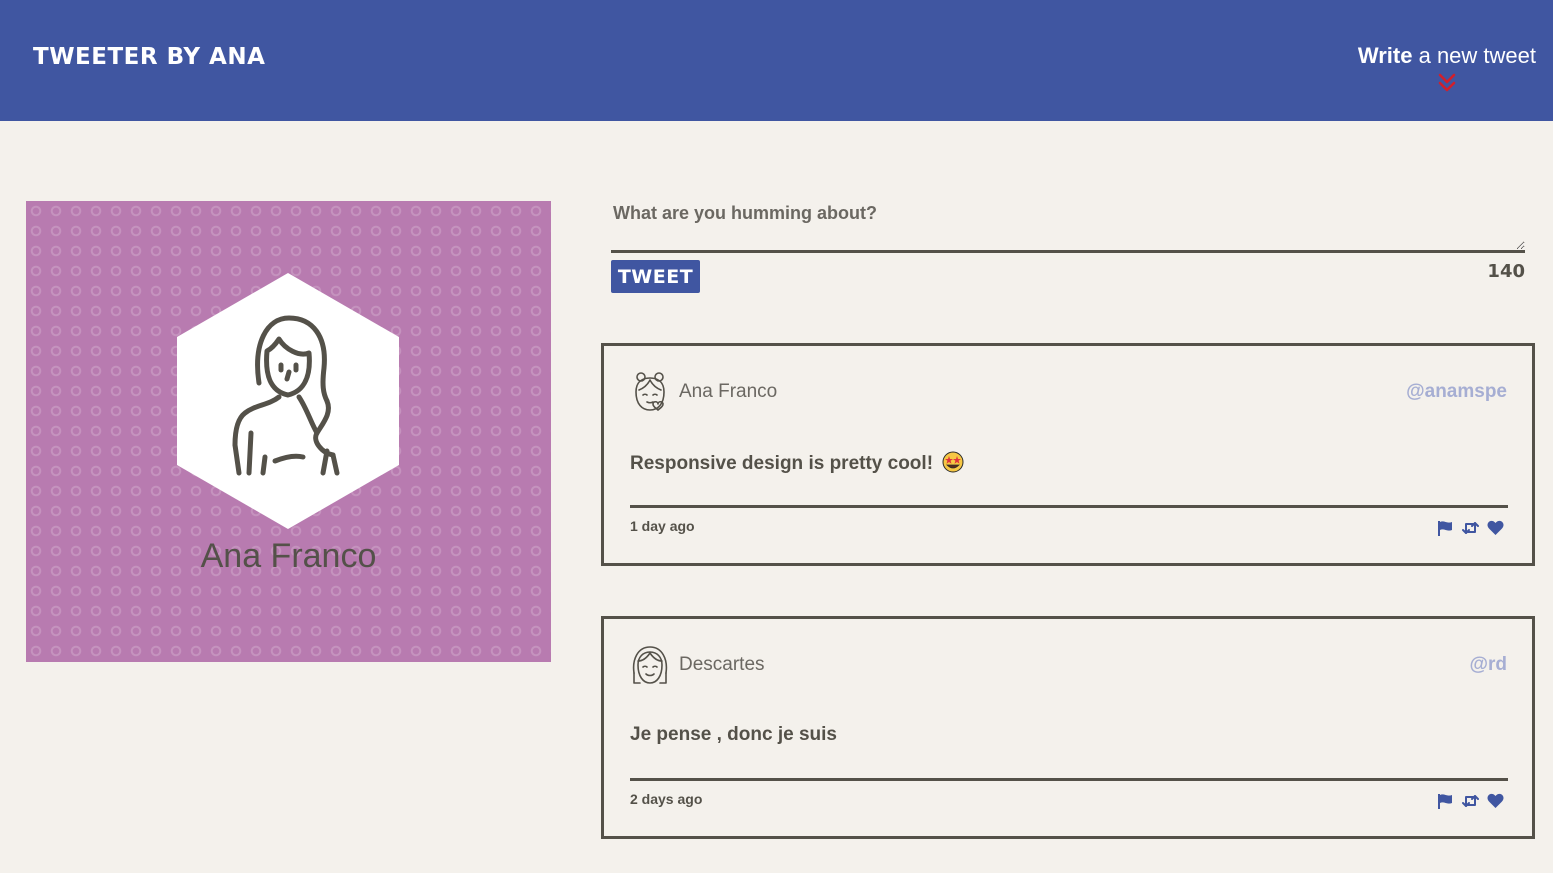 The image size is (1553, 873). Describe the element at coordinates (149, 57) in the screenshot. I see `brand-title: Tweeter by Ana` at that location.